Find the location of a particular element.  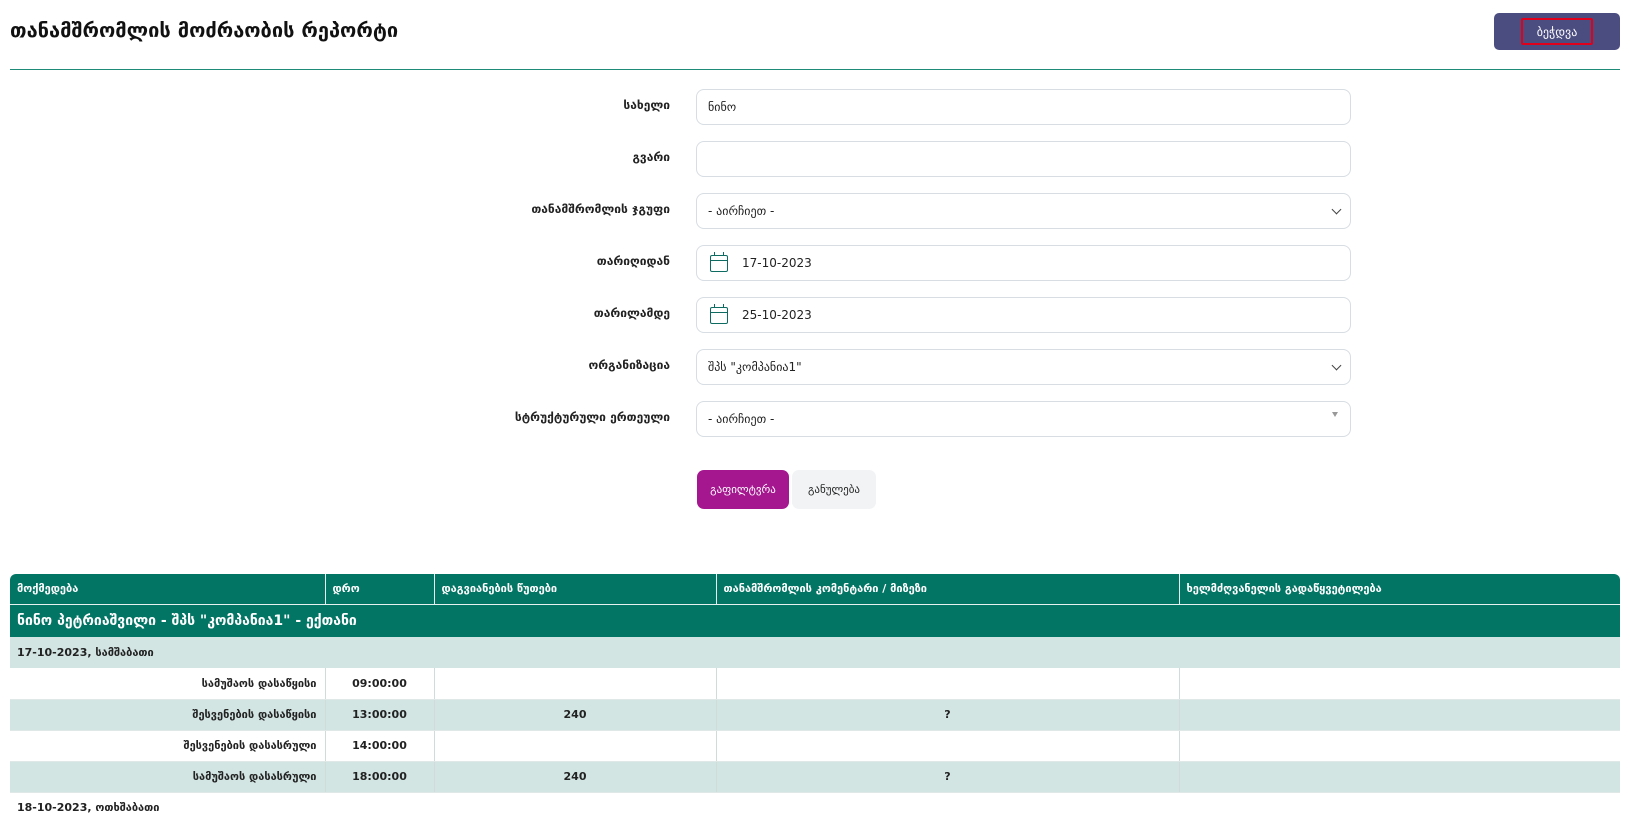

cell-action: სამუშაოს დასაწყისი is located at coordinates (168, 684).